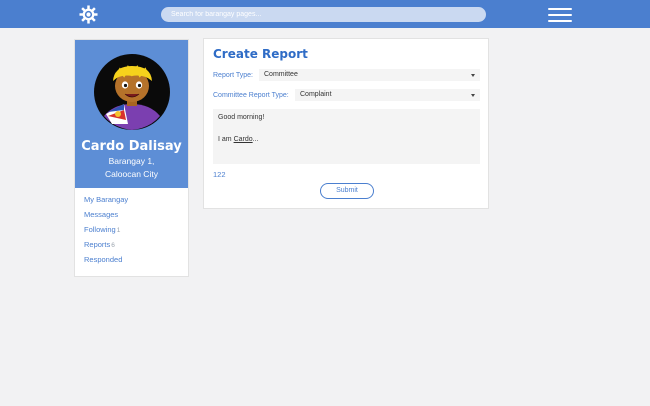 This screenshot has width=650, height=406. What do you see at coordinates (347, 191) in the screenshot?
I see `submit-button: Submit` at bounding box center [347, 191].